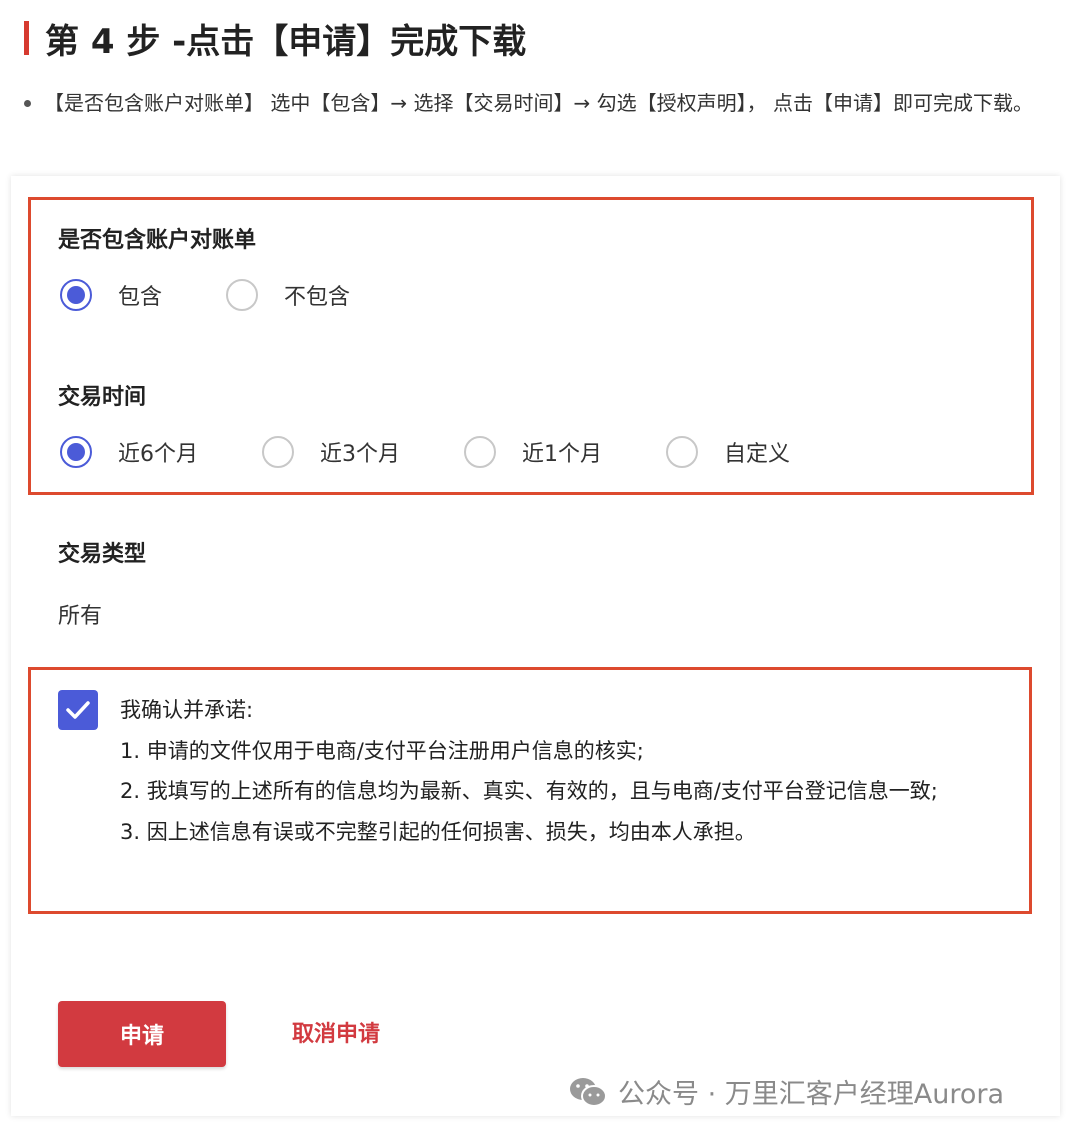 The height and width of the screenshot is (1134, 1080). Describe the element at coordinates (588, 1092) in the screenshot. I see `wechat-icon` at that location.